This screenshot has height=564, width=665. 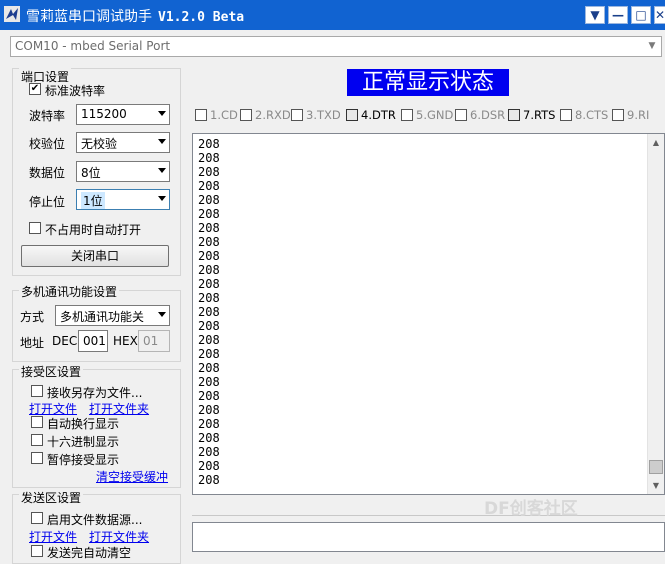 What do you see at coordinates (638, 115) in the screenshot?
I see `pin-label: 9.RI` at bounding box center [638, 115].